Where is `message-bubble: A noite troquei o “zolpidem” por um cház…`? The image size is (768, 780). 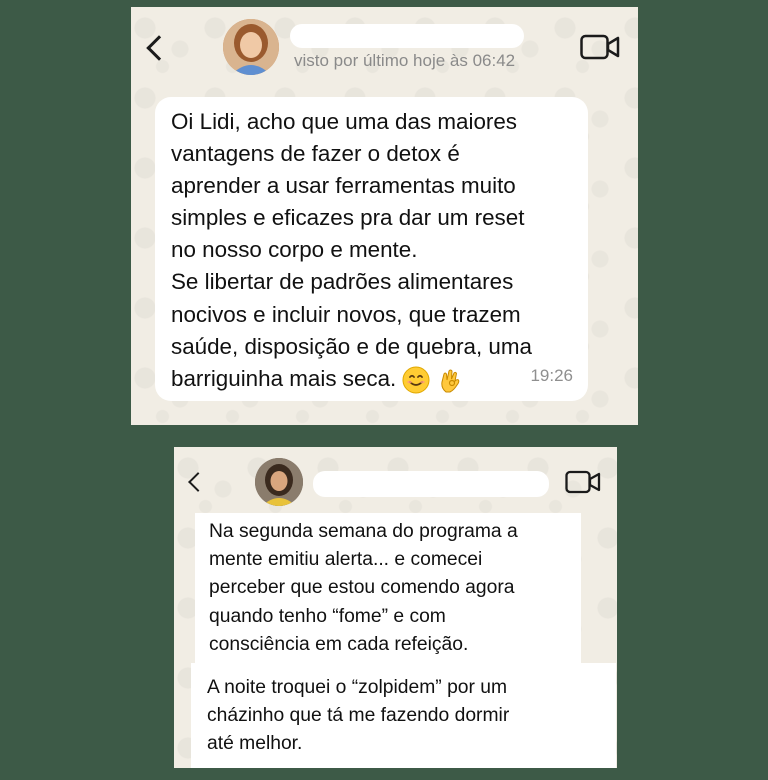
message-bubble: A noite troquei o “zolpidem” por um cház… is located at coordinates (403, 715).